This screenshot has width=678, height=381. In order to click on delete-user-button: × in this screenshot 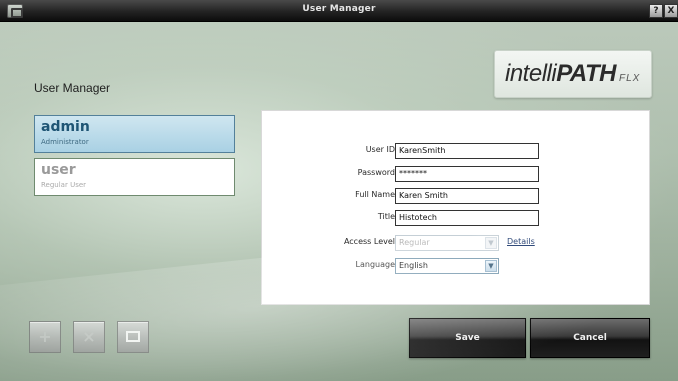, I will do `click(89, 337)`.